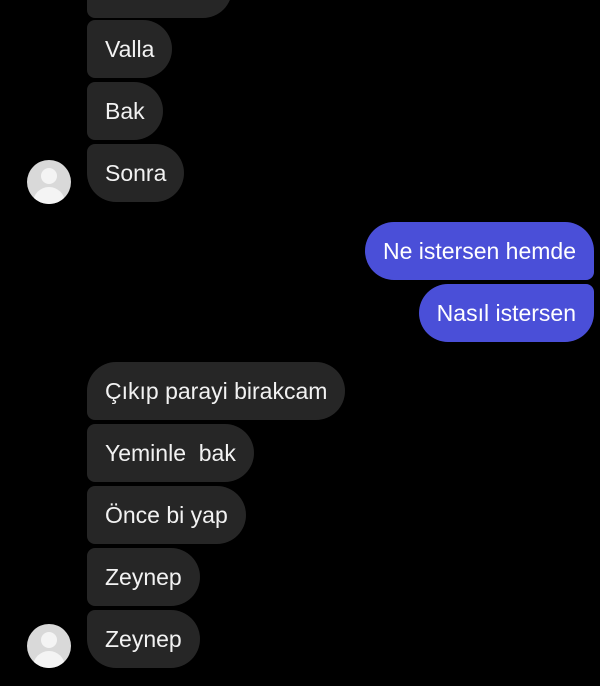 The height and width of the screenshot is (686, 600). I want to click on message-bubble-received: Sonra, so click(136, 173).